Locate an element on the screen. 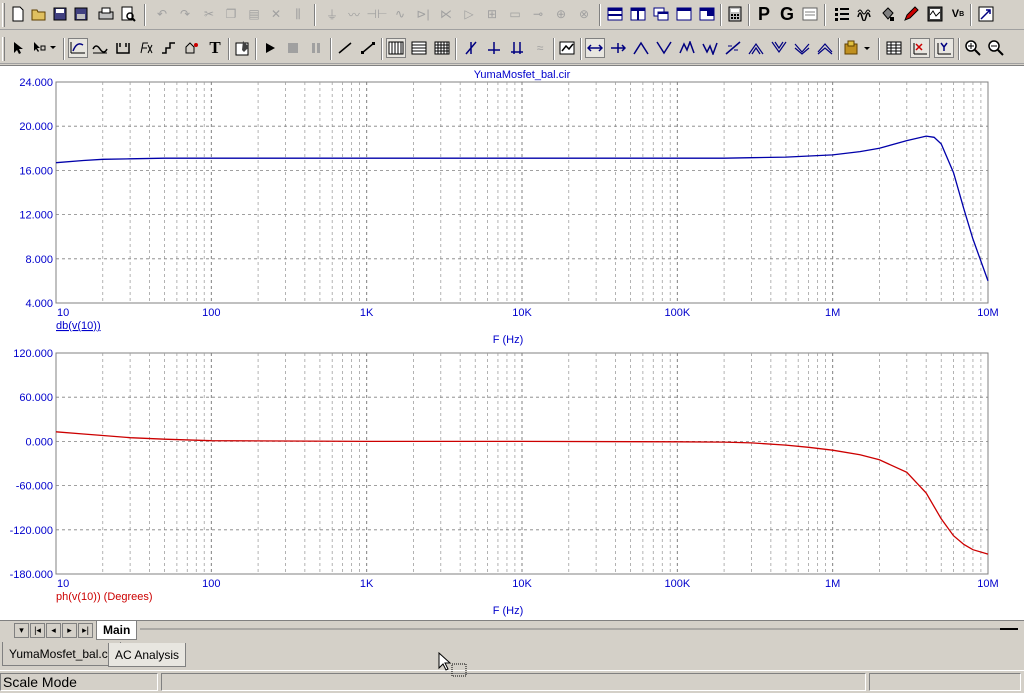 This screenshot has width=1024, height=693. save-icon is located at coordinates (60, 14).